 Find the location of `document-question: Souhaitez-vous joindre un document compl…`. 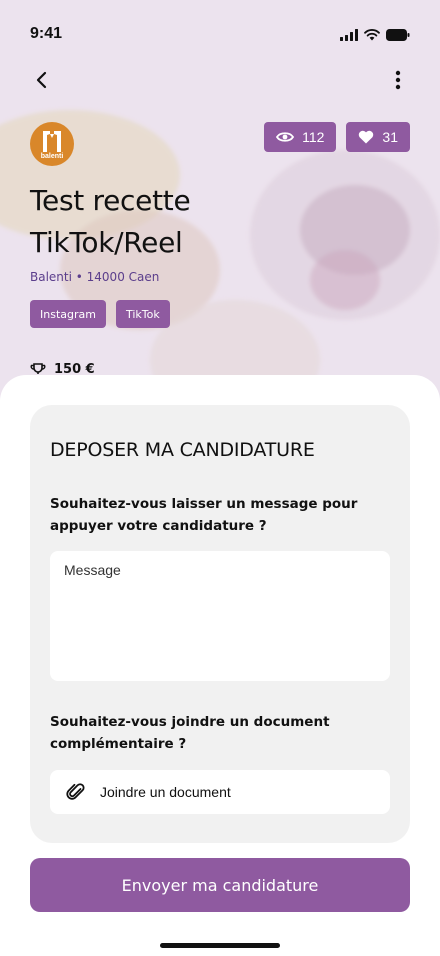

document-question: Souhaitez-vous joindre un document compl… is located at coordinates (190, 733).